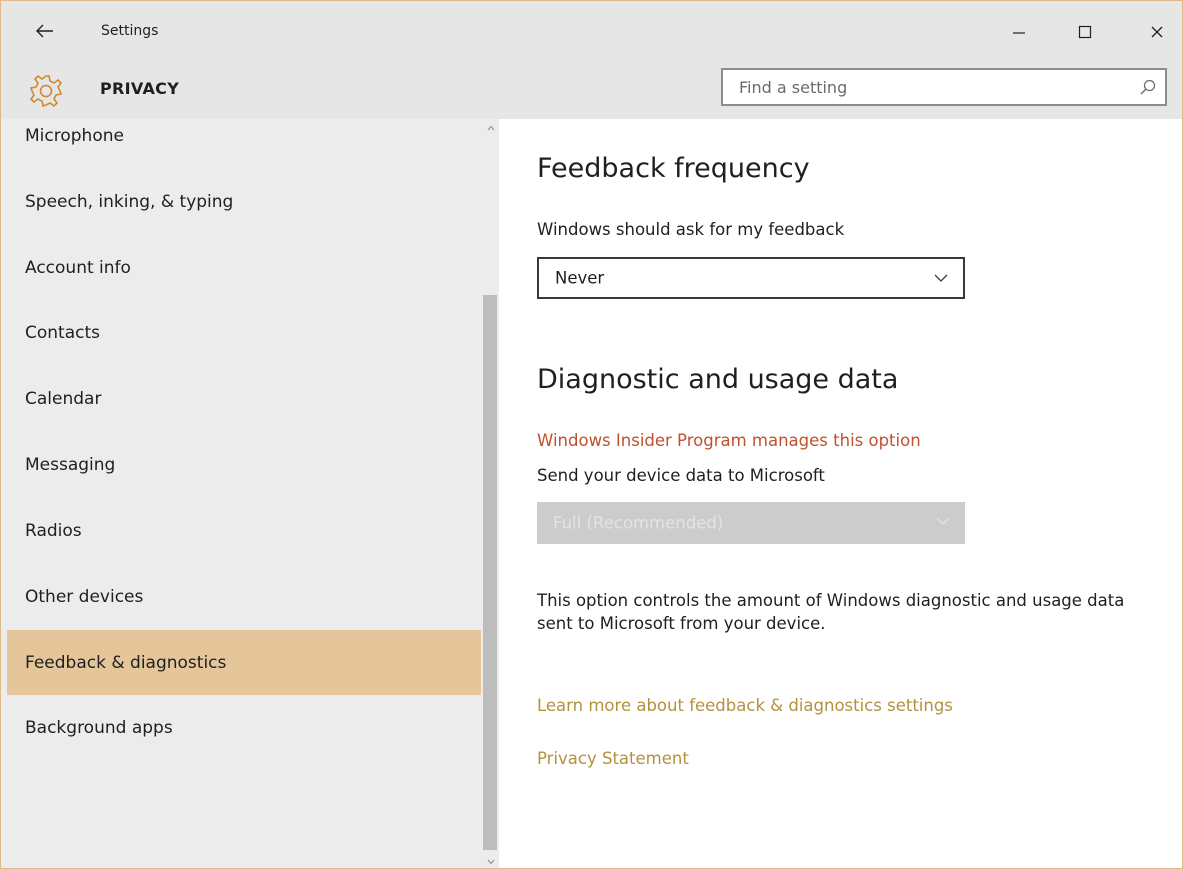 Image resolution: width=1183 pixels, height=869 pixels. What do you see at coordinates (638, 523) in the screenshot?
I see `device-data-value: Full (Recommended)` at bounding box center [638, 523].